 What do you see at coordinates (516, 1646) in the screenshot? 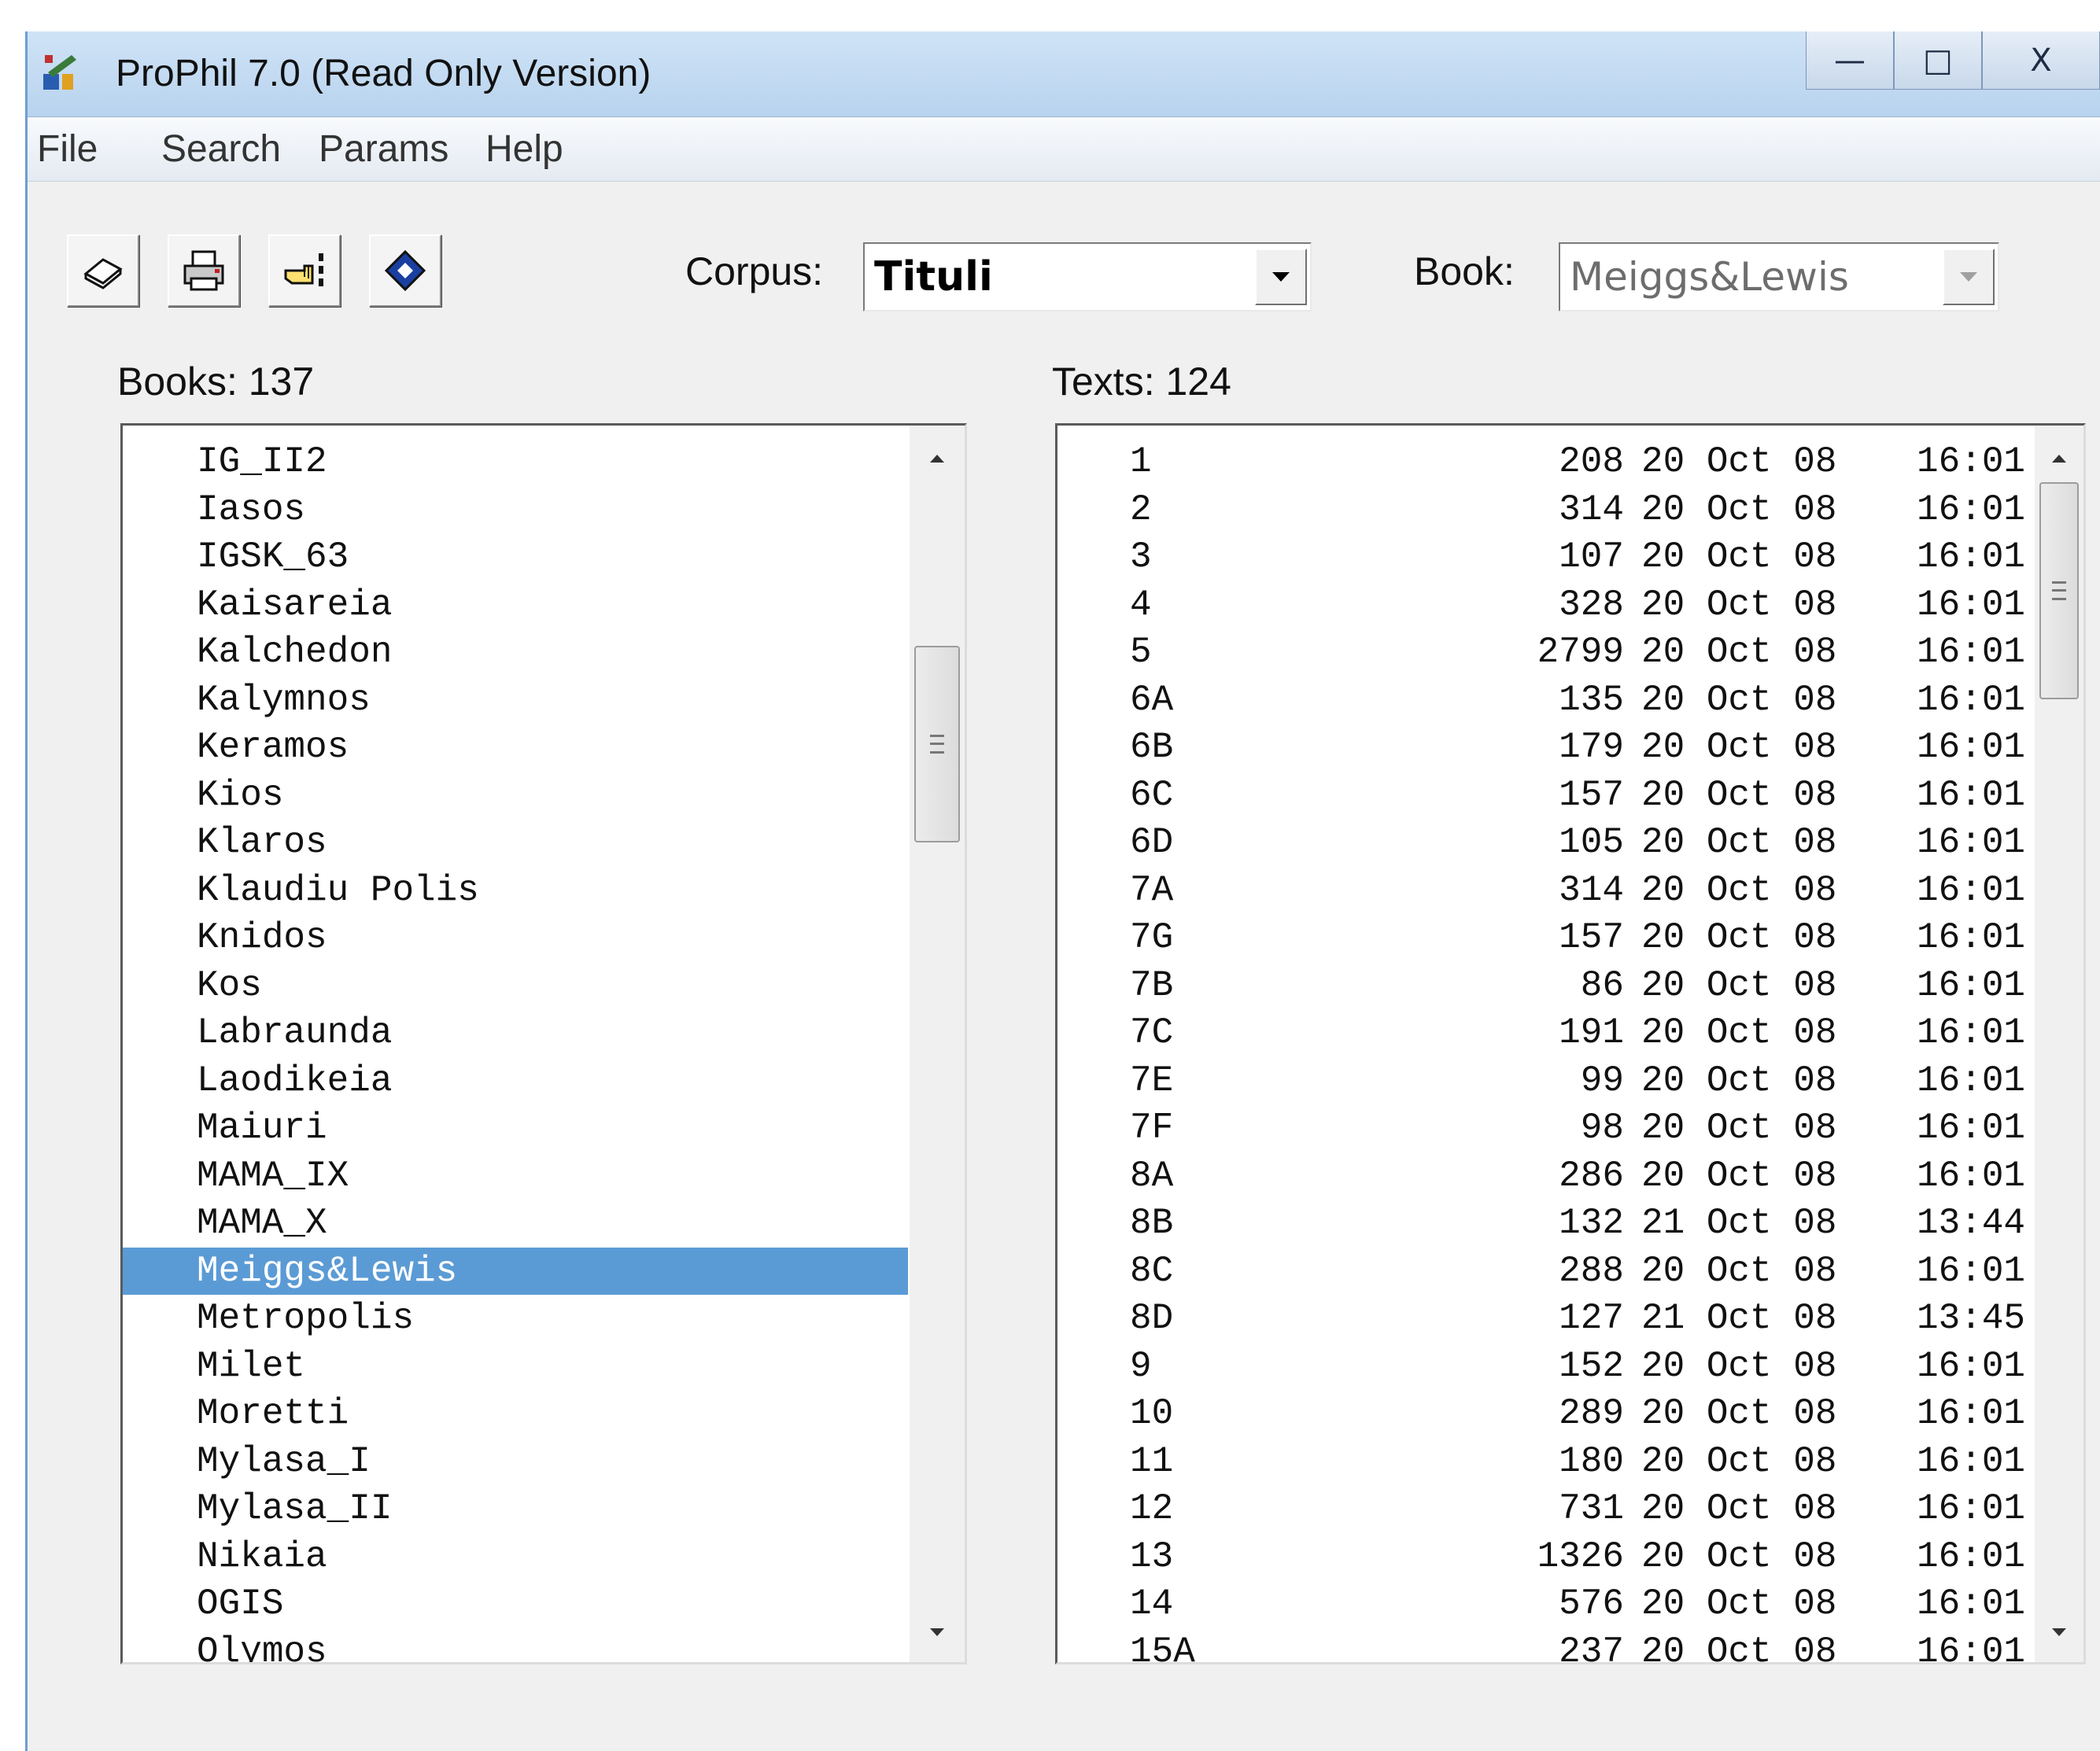
I see `book-list-item: Olymos` at bounding box center [516, 1646].